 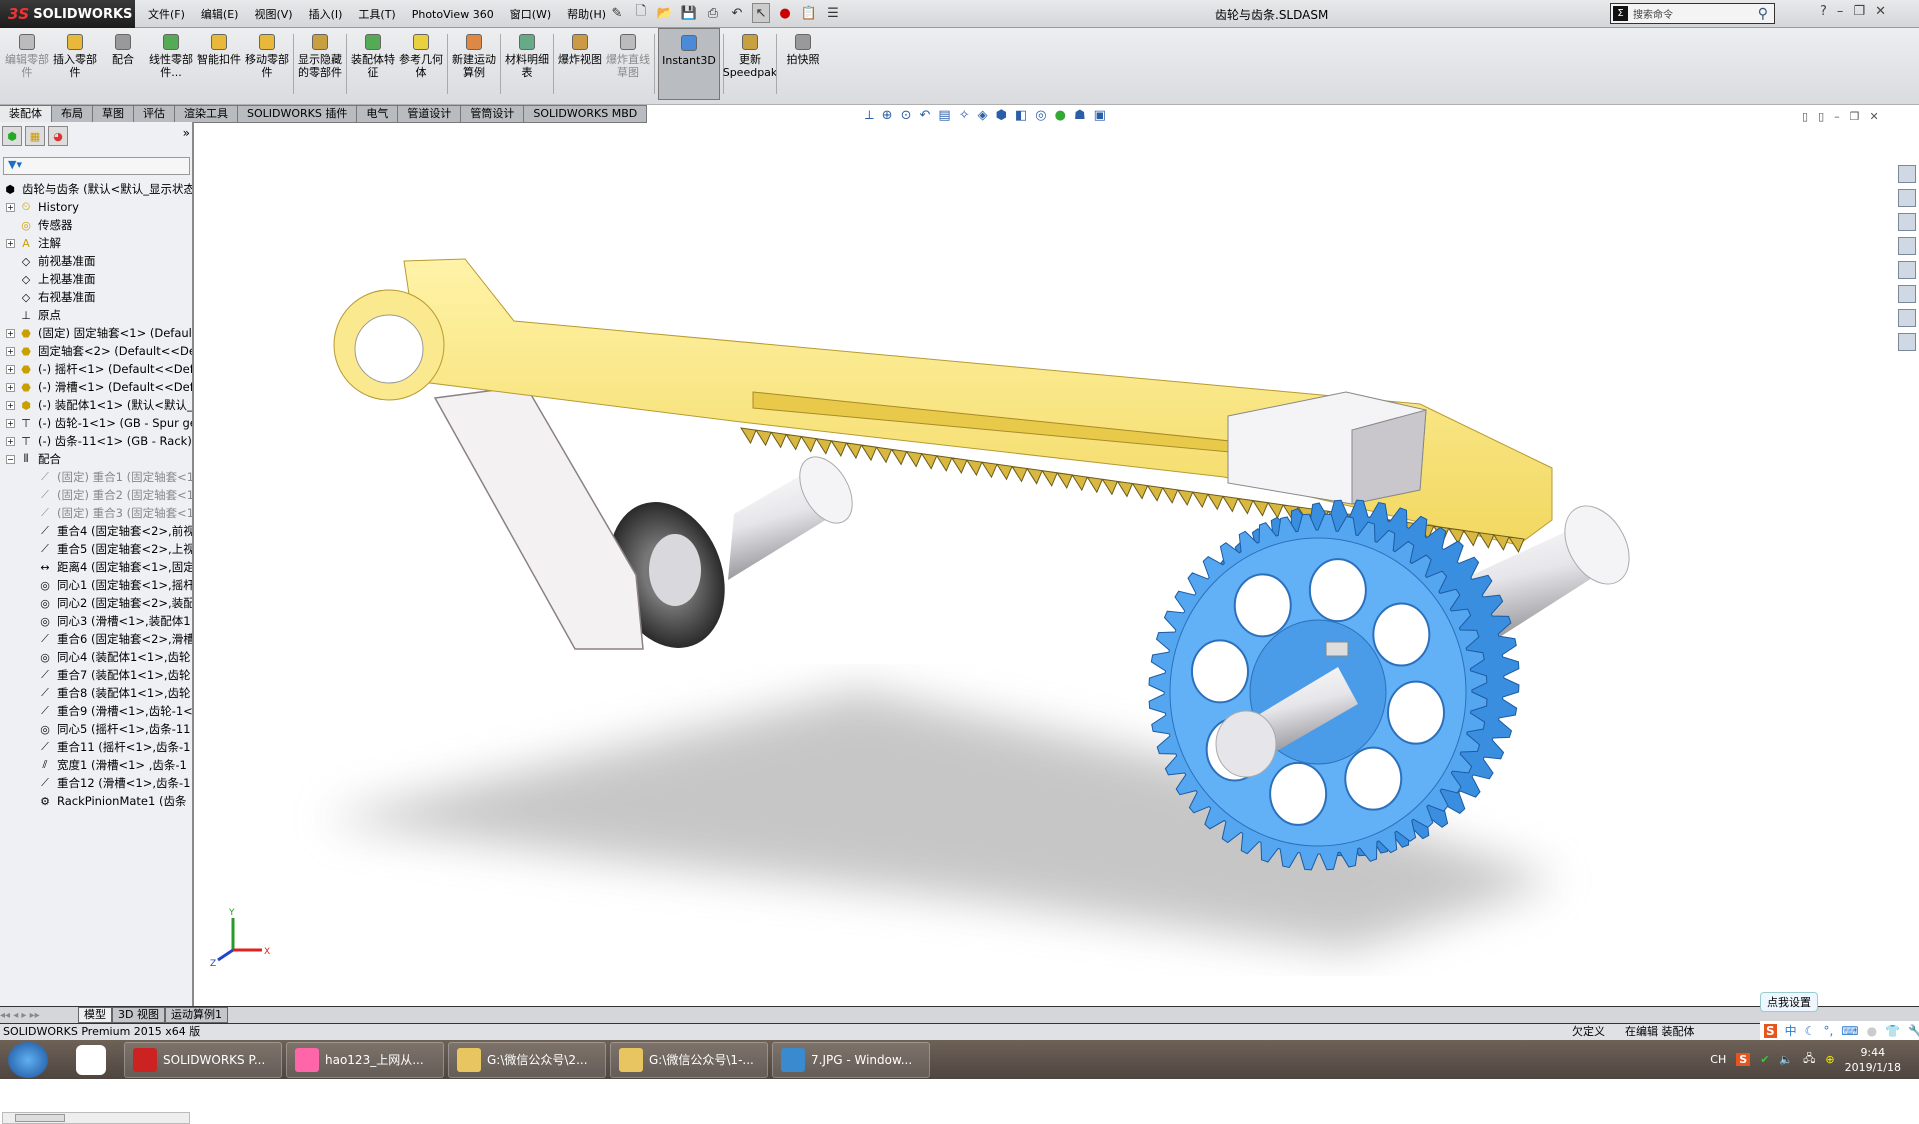 I want to click on tree-horizontal-scrollbar, so click(x=96, y=1118).